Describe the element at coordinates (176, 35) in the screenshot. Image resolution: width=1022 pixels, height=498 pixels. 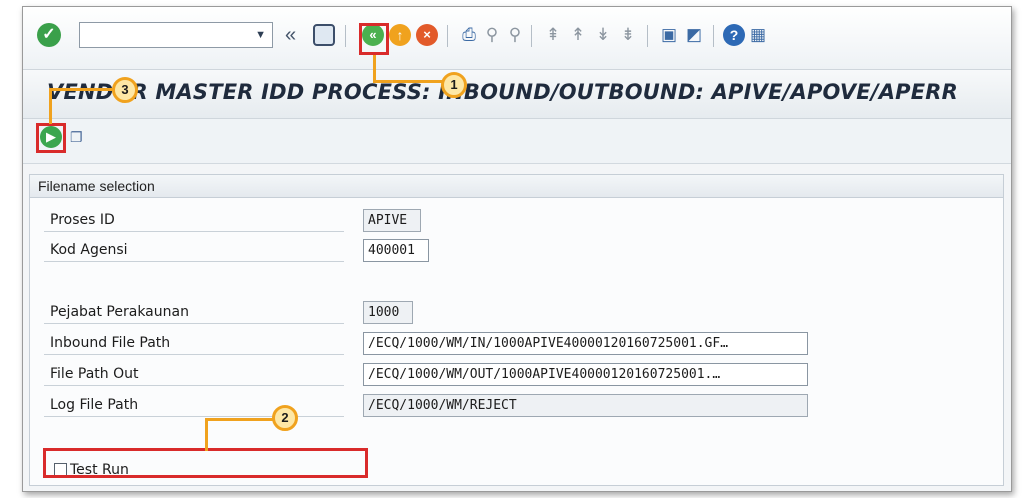
I see `command-field: ▼` at that location.